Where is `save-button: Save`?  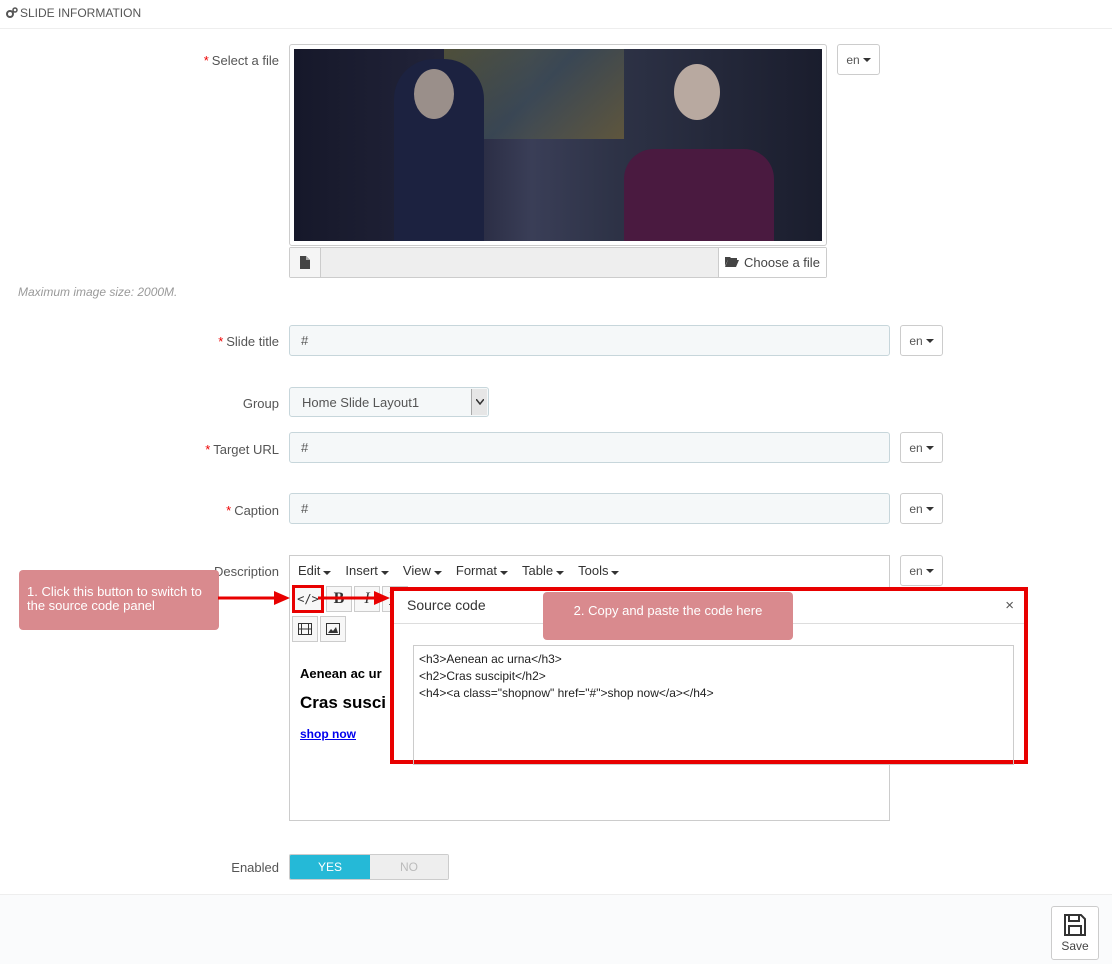
save-button: Save is located at coordinates (1075, 933).